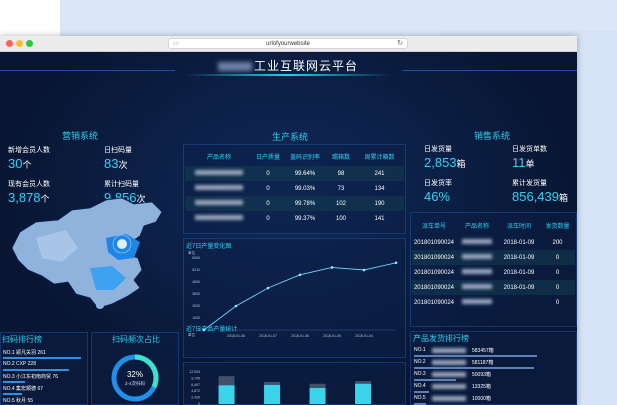 This screenshot has width=617, height=405. I want to click on y-tick-label: 4,872, so click(195, 391).